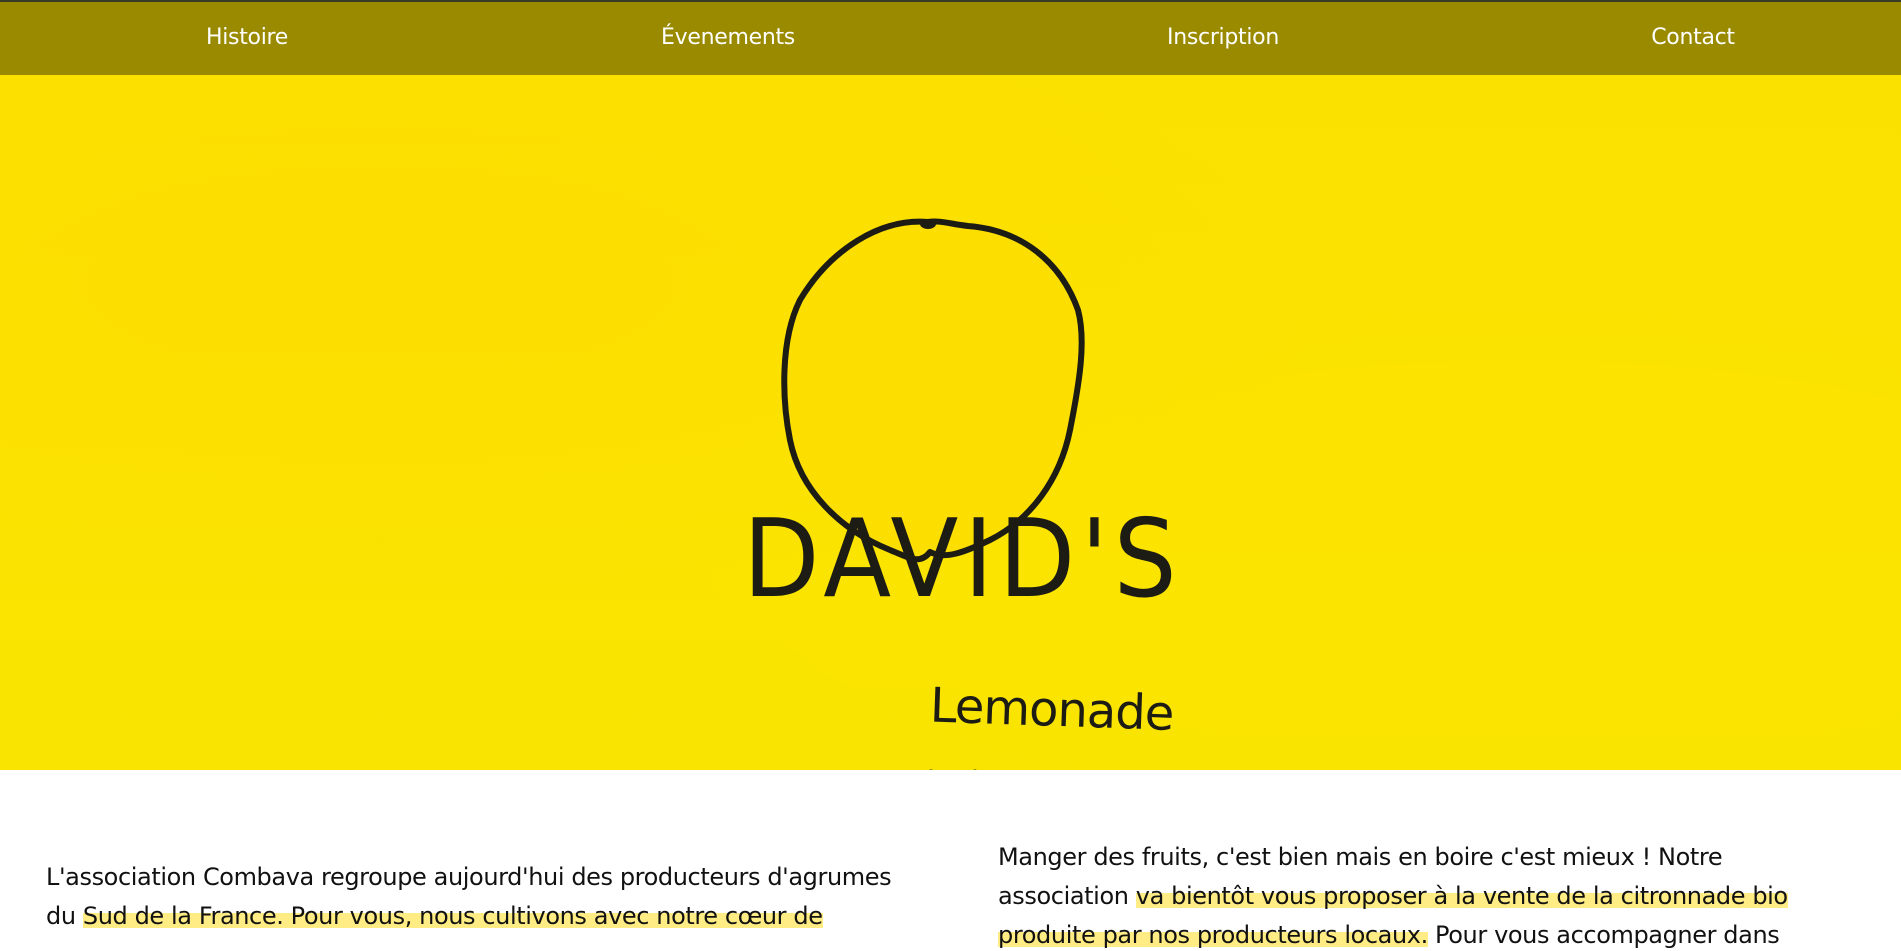 The width and height of the screenshot is (1901, 951). What do you see at coordinates (1693, 38) in the screenshot?
I see `nav-contact: Contact` at bounding box center [1693, 38].